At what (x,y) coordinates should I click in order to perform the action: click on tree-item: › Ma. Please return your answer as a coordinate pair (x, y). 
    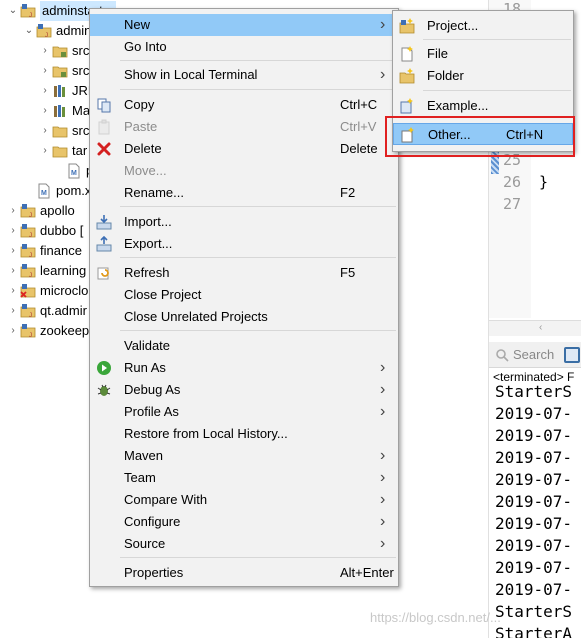
    Looking at the image, I should click on (64, 111).